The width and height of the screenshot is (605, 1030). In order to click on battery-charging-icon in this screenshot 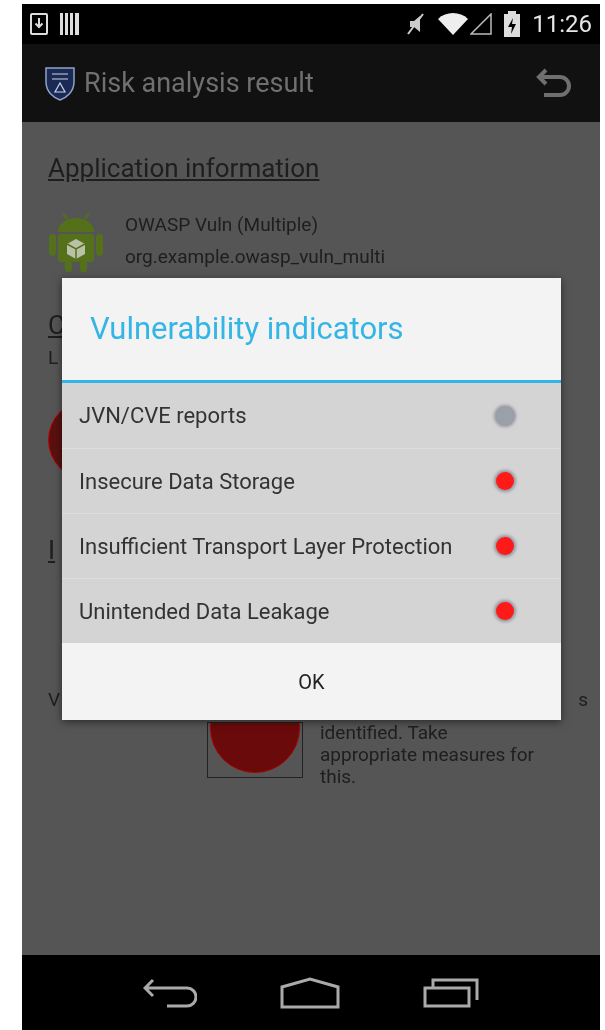, I will do `click(512, 24)`.